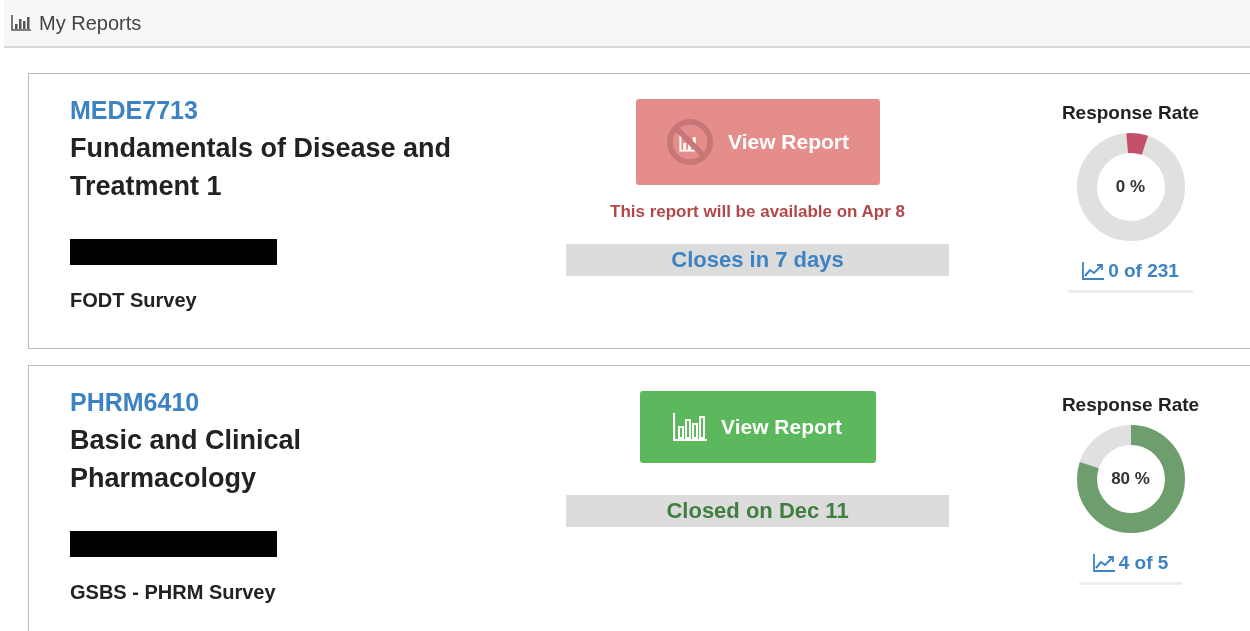 The height and width of the screenshot is (631, 1250). What do you see at coordinates (297, 110) in the screenshot?
I see `course-code-link: MEDE7713` at bounding box center [297, 110].